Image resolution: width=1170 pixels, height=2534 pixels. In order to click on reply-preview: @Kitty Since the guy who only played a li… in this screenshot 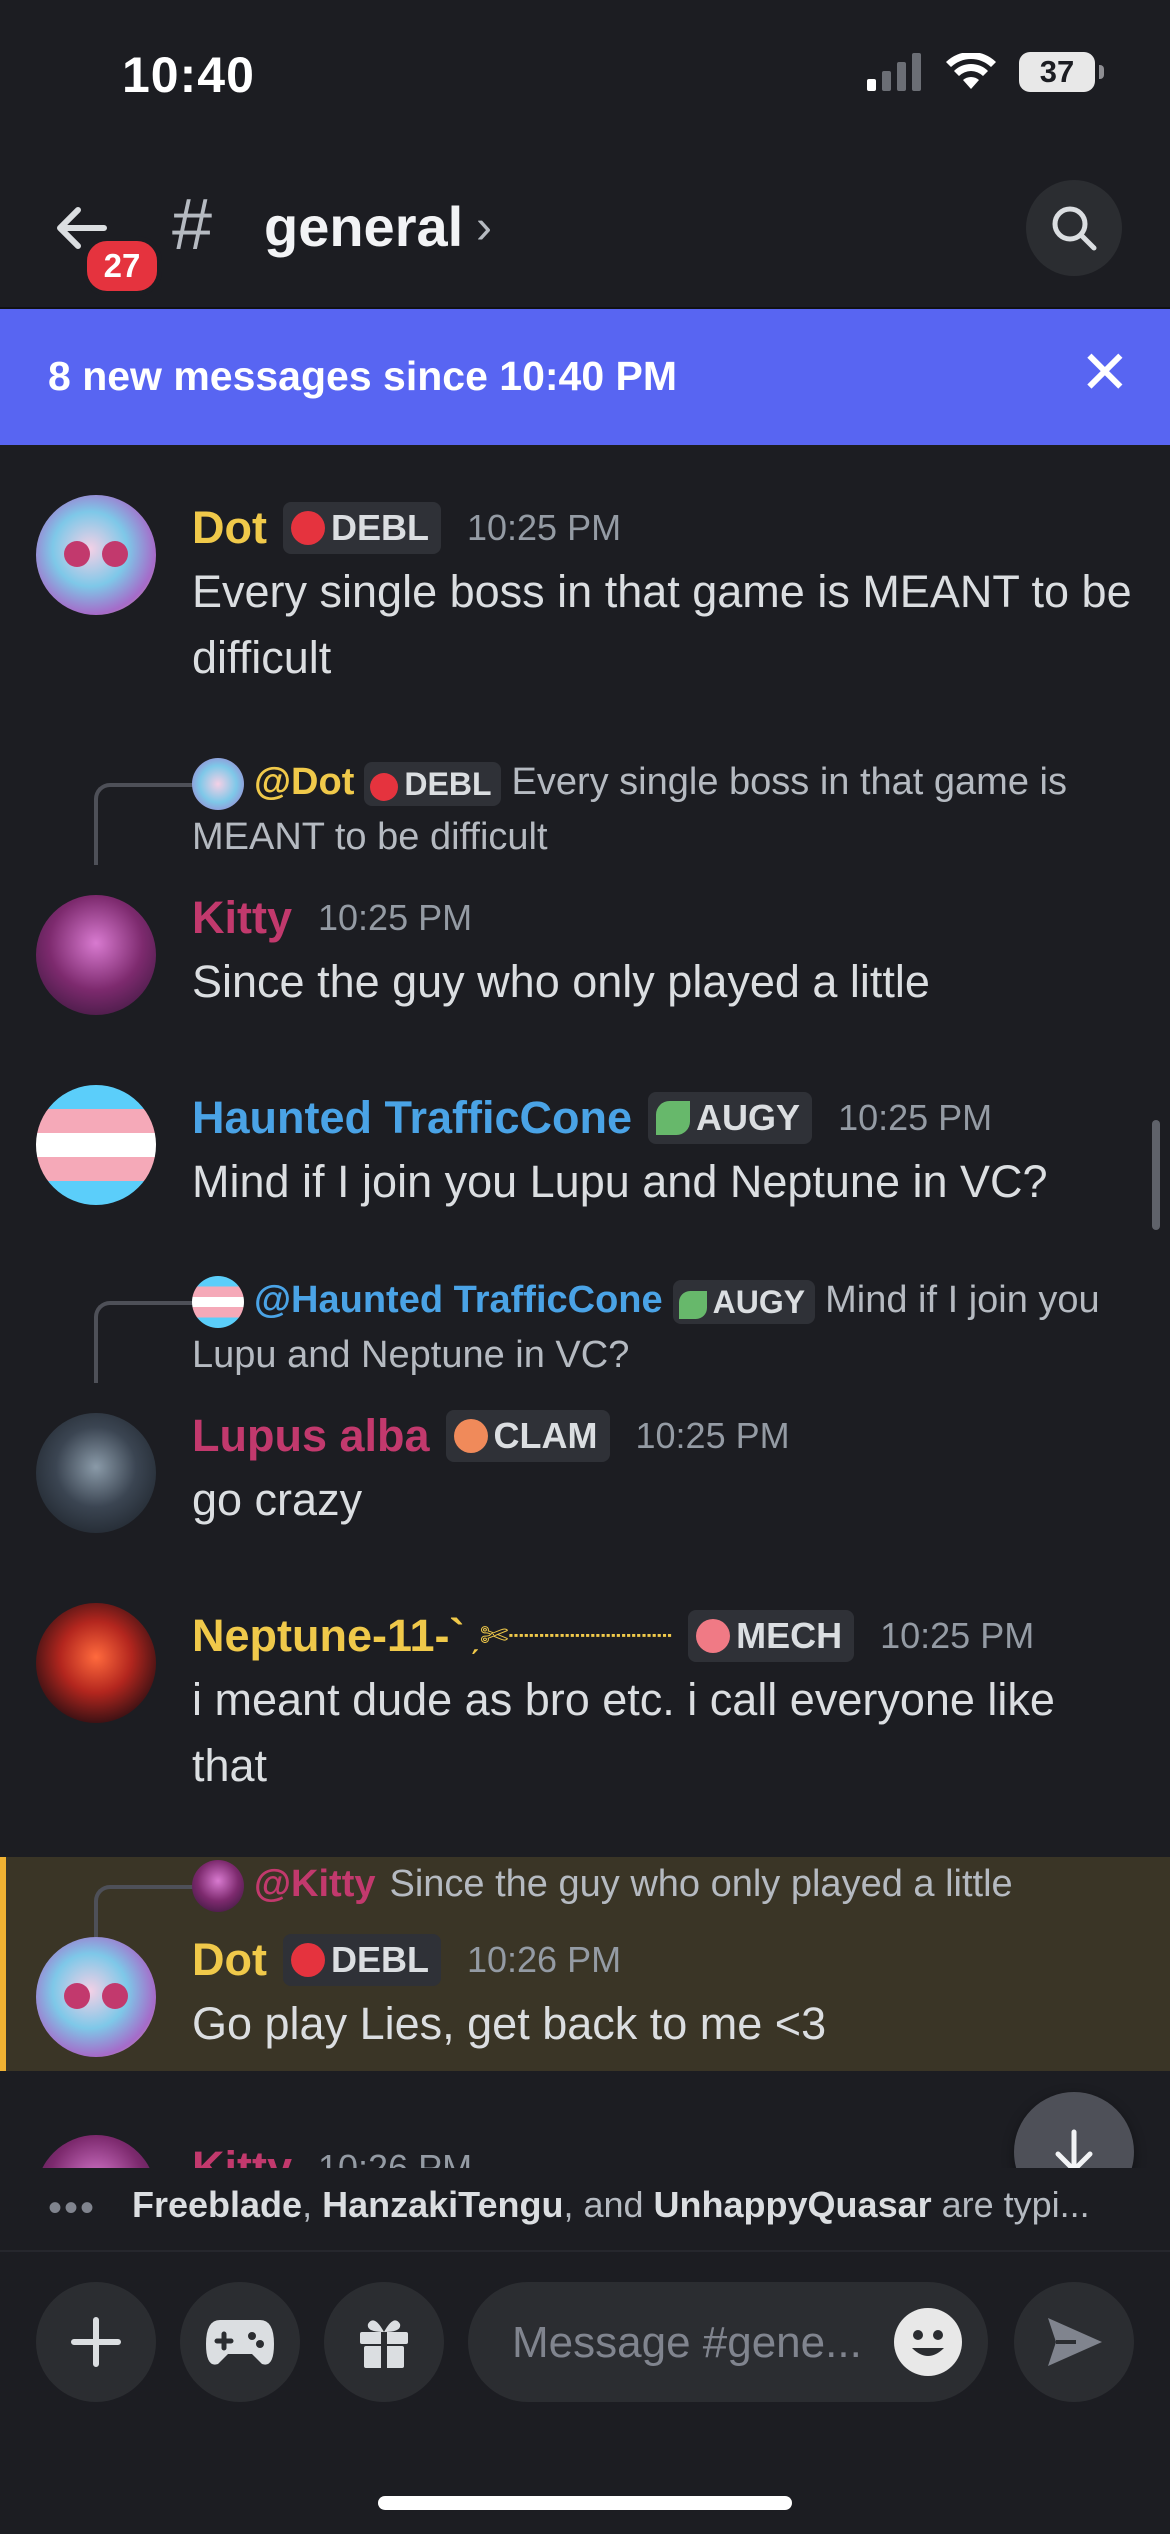, I will do `click(662, 1884)`.